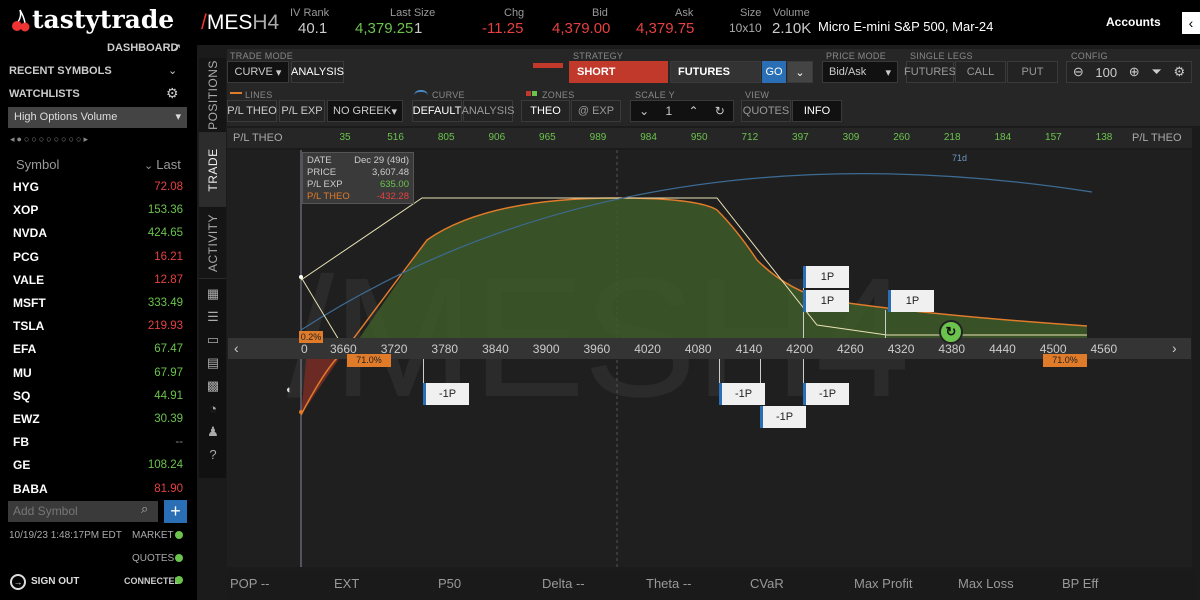  What do you see at coordinates (98, 233) in the screenshot?
I see `watchlist-row: NVDA 424.65` at bounding box center [98, 233].